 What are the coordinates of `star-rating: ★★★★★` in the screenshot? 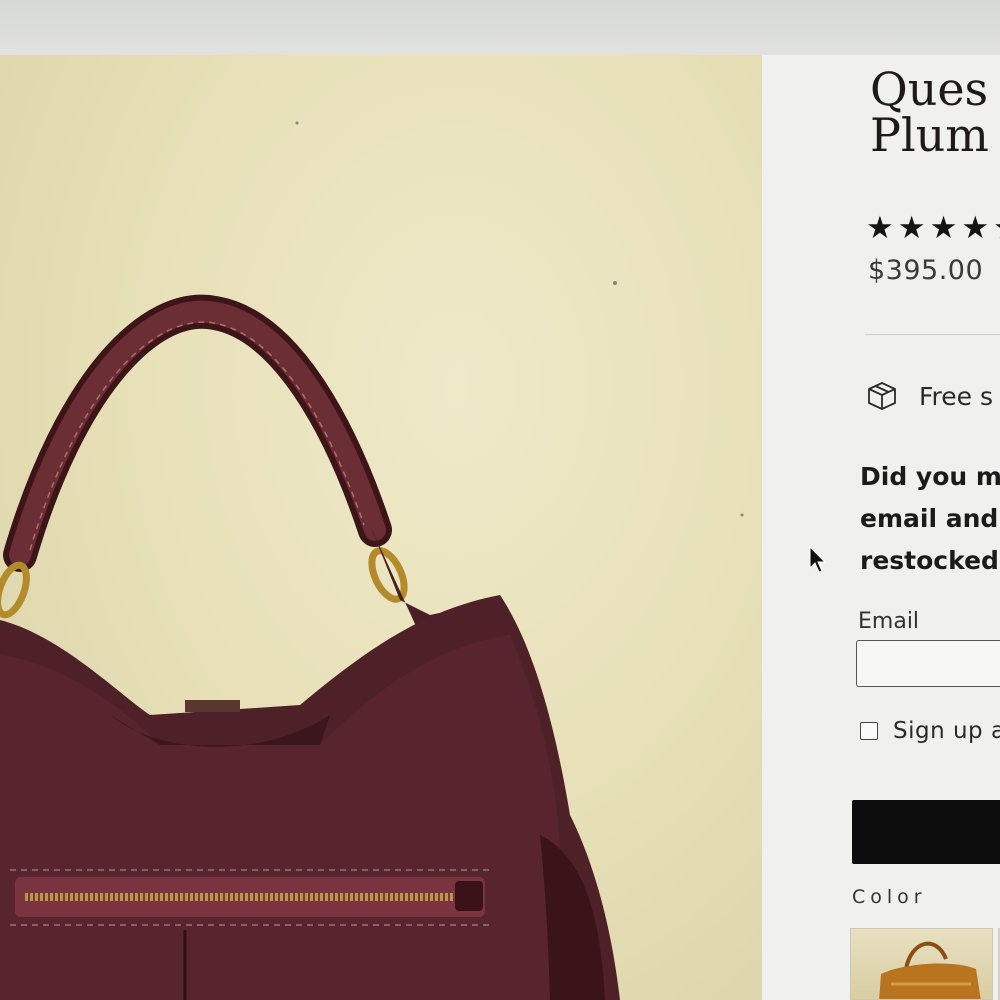 It's located at (933, 228).